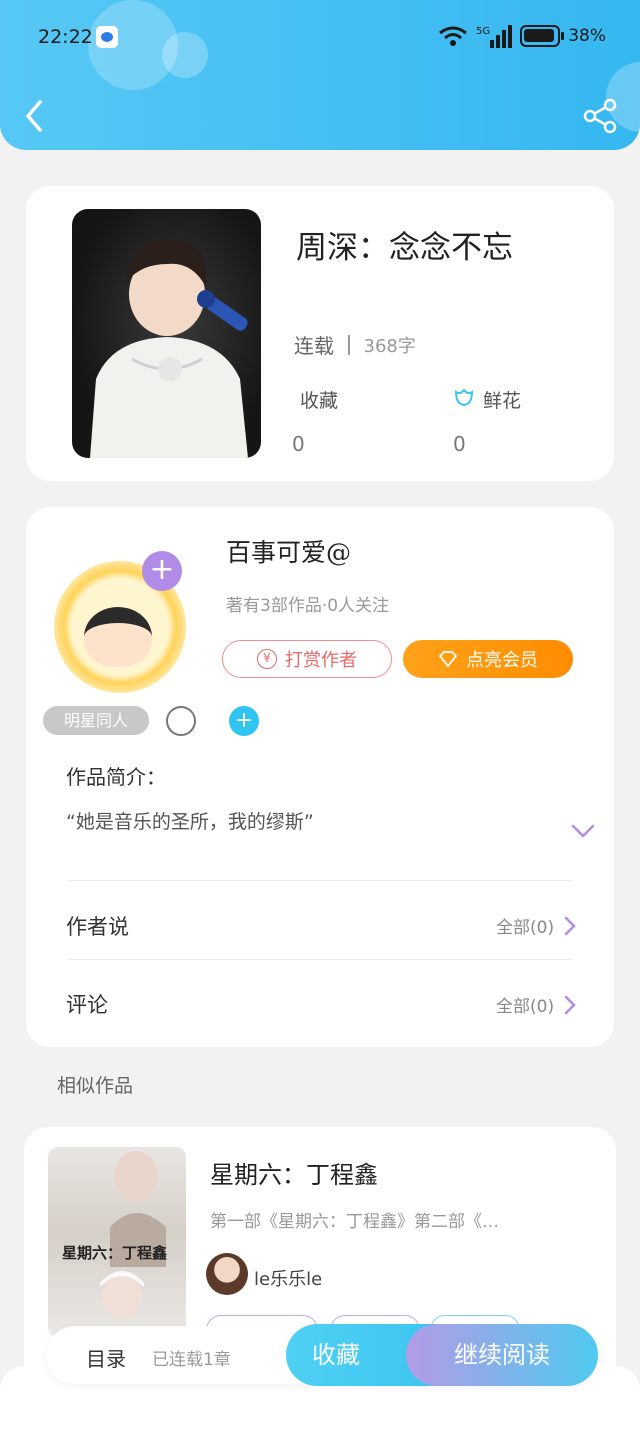 This screenshot has height=1431, width=640. I want to click on battery-percent: 38%, so click(587, 36).